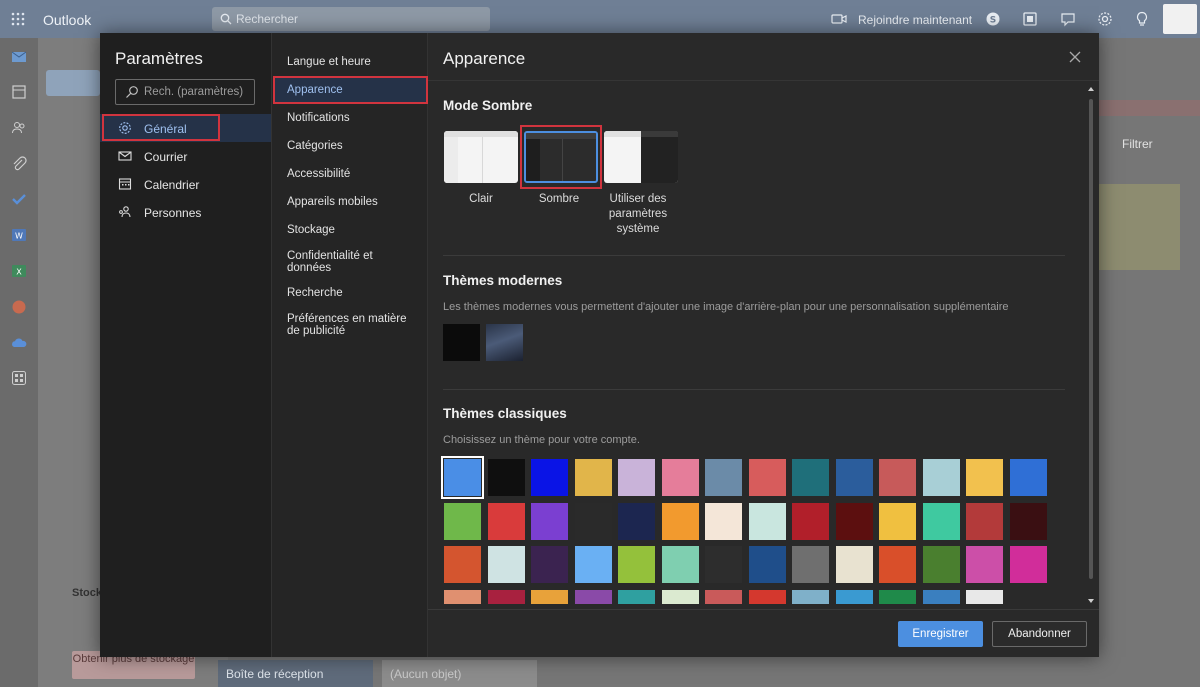 The height and width of the screenshot is (687, 1200). What do you see at coordinates (1091, 89) in the screenshot?
I see `scroll-up-icon` at bounding box center [1091, 89].